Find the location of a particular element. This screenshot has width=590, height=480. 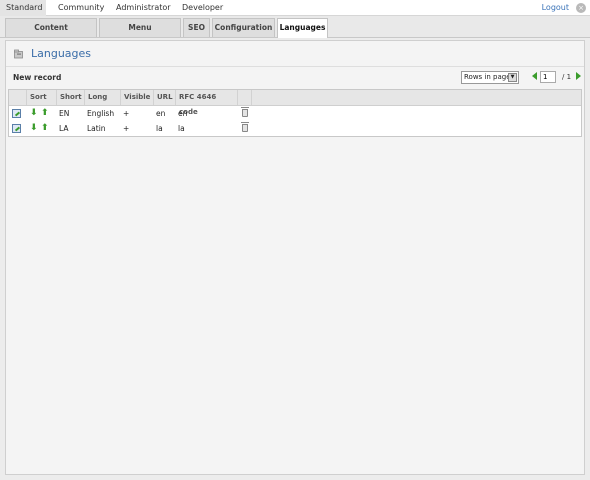

column-header-rfc: RFC 4646 code is located at coordinates (207, 103).